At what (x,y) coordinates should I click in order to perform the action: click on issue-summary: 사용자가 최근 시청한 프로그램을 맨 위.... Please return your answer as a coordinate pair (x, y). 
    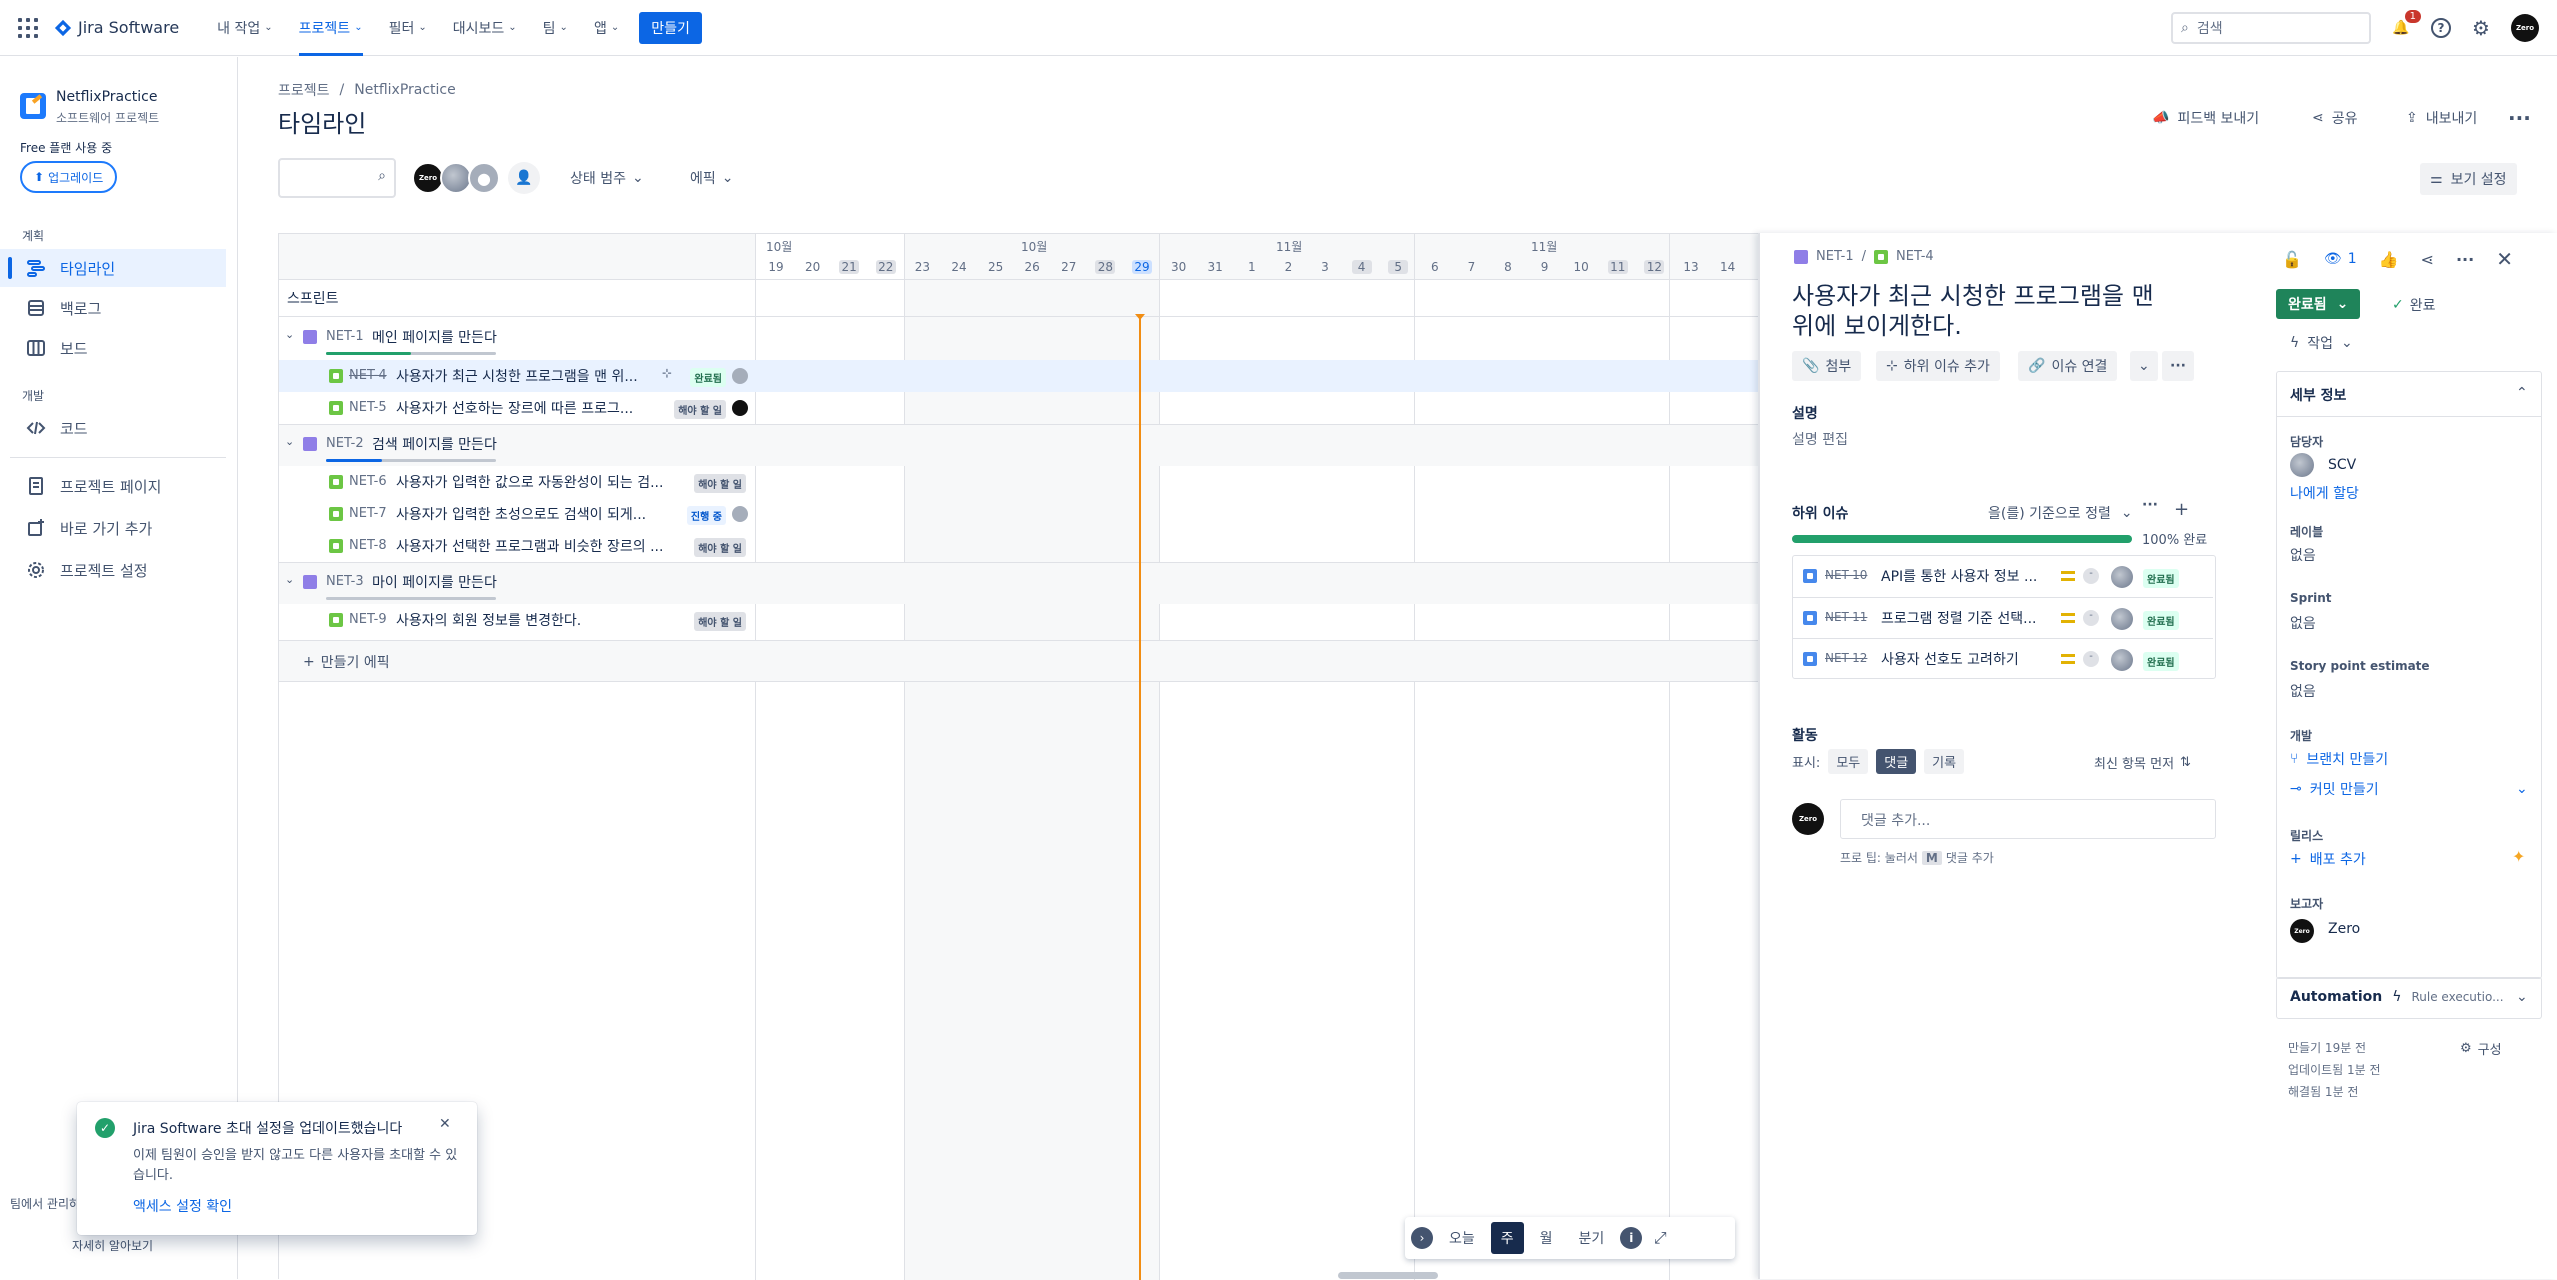
    Looking at the image, I should click on (517, 376).